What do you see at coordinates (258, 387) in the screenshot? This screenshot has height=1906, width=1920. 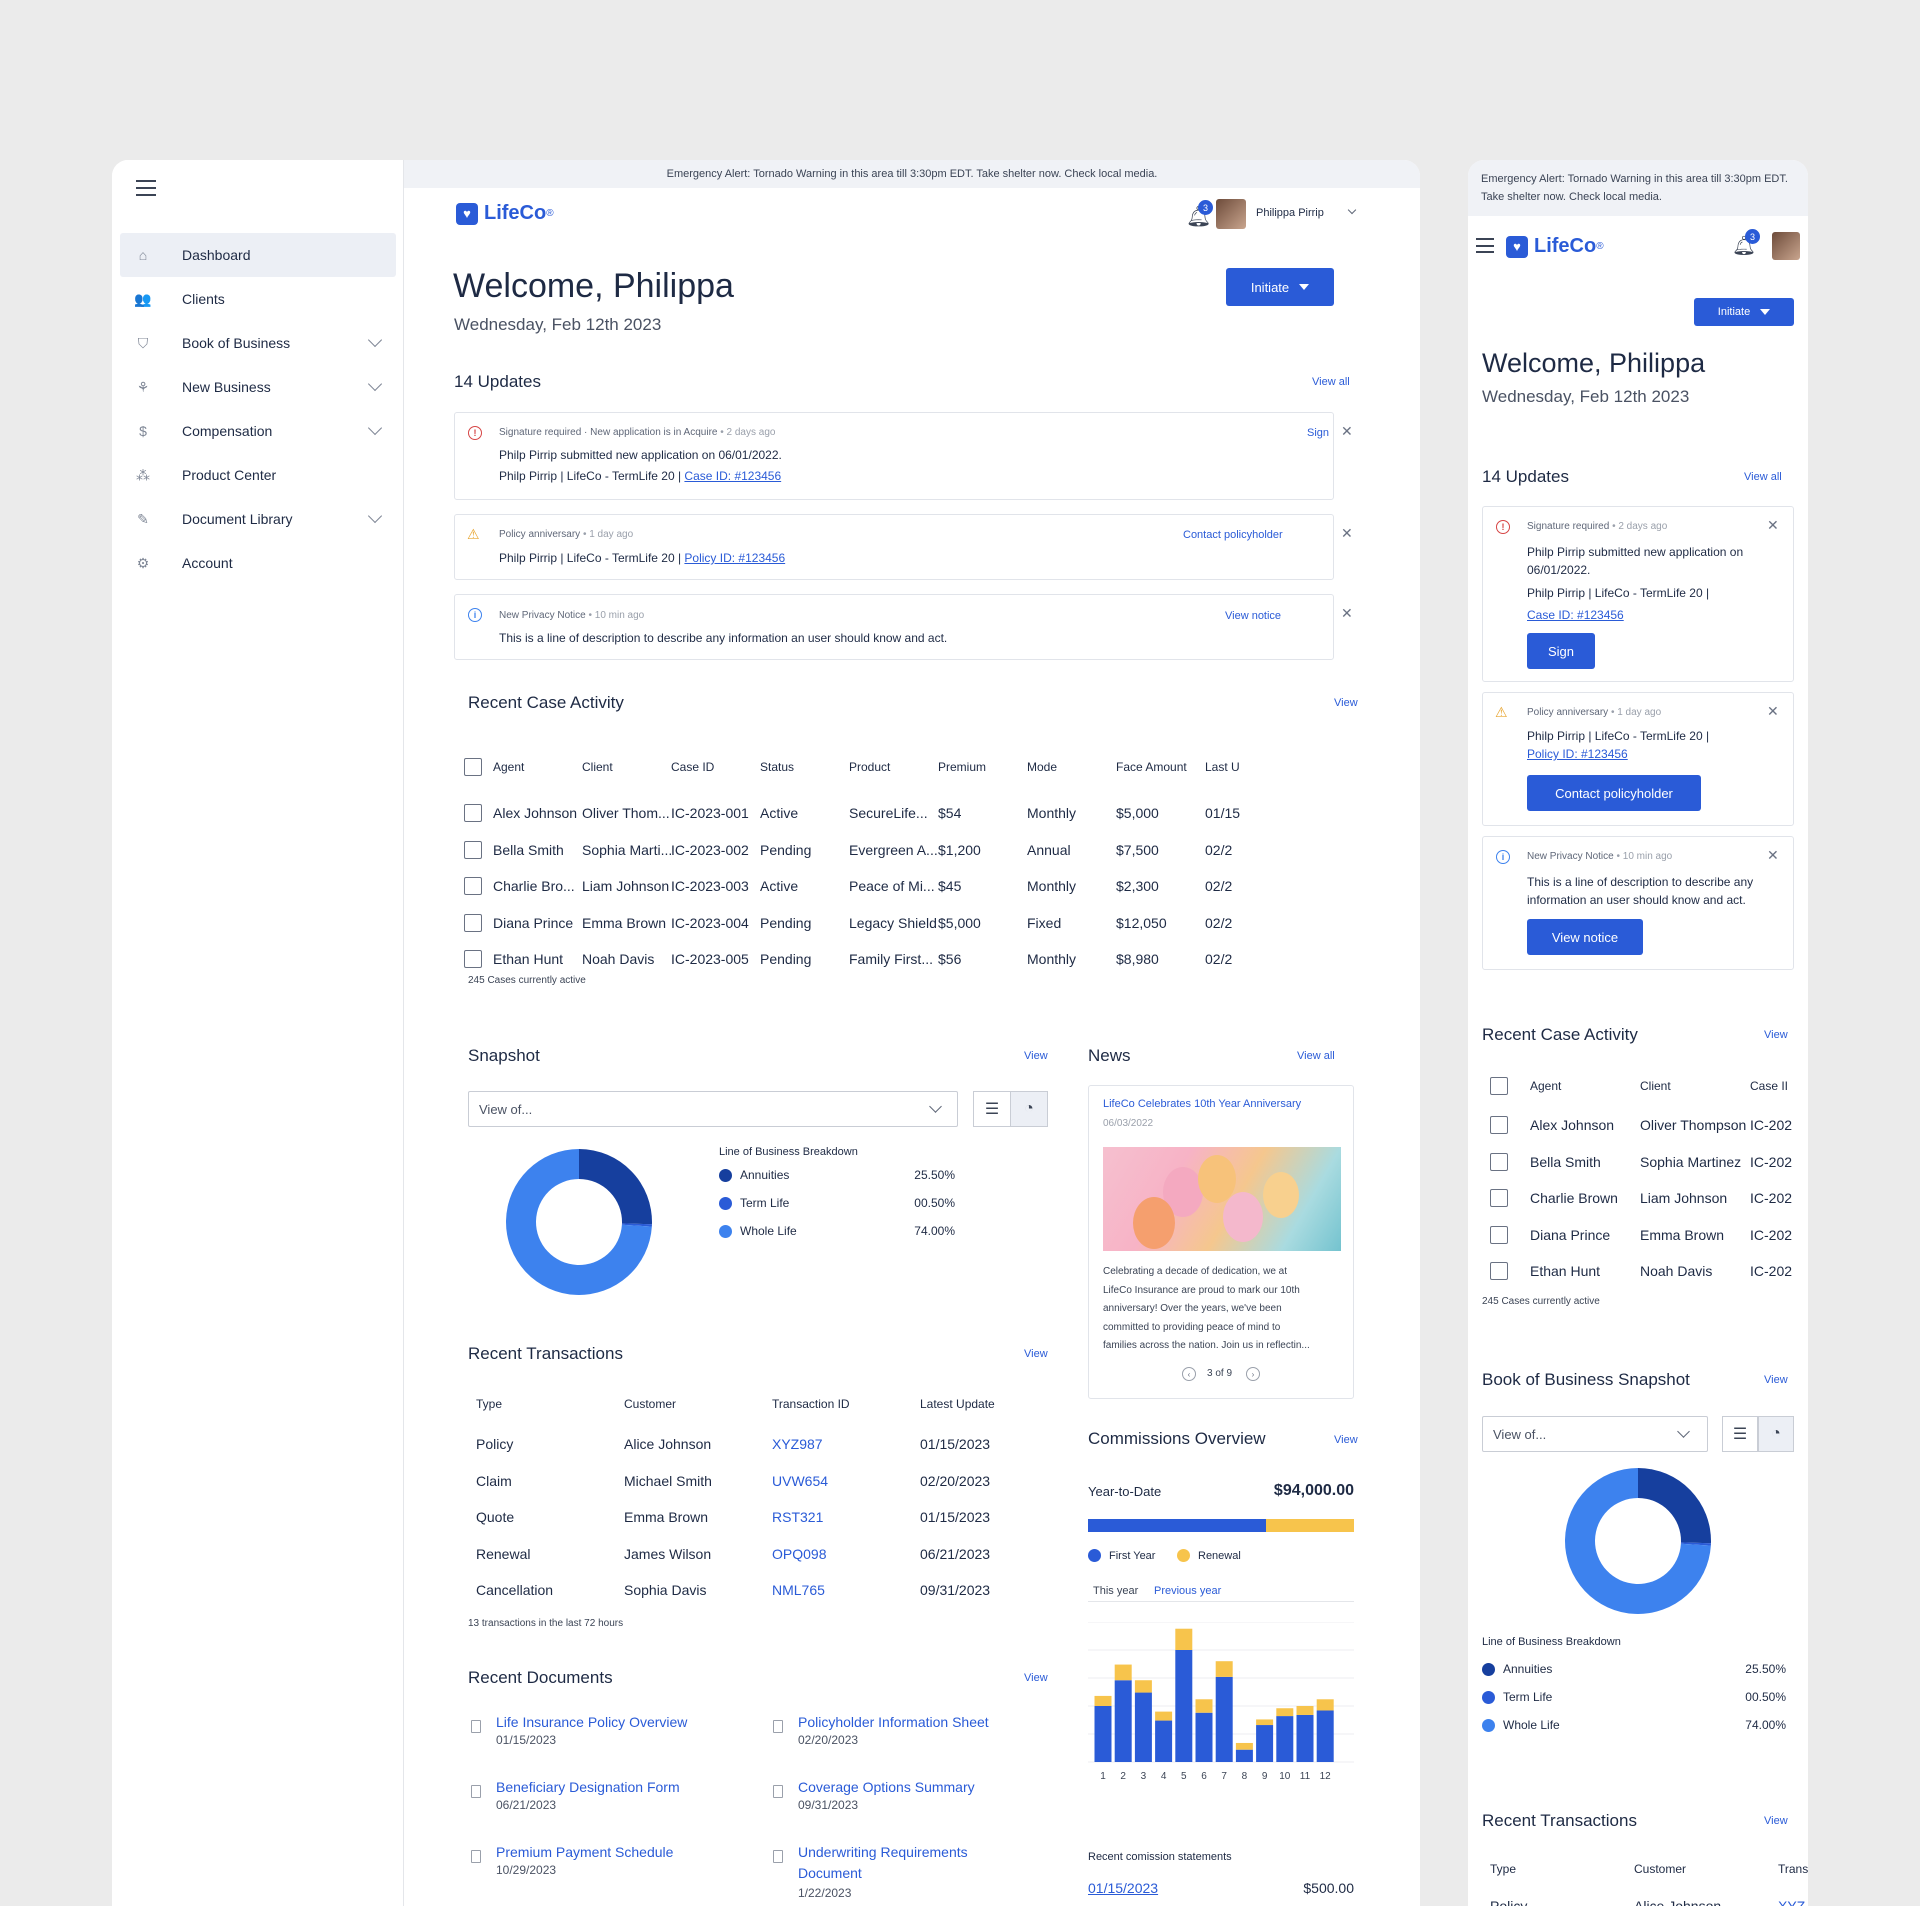 I see `sidebar-item-new-business: ⚘ New Business` at bounding box center [258, 387].